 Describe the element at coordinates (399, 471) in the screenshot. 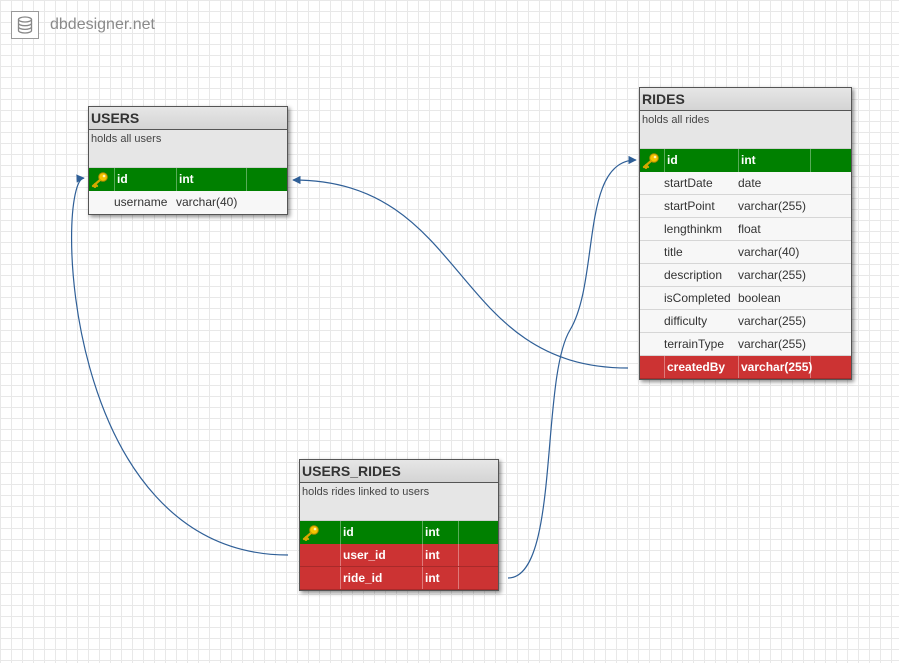

I see `table-title: USERS_RIDES` at that location.